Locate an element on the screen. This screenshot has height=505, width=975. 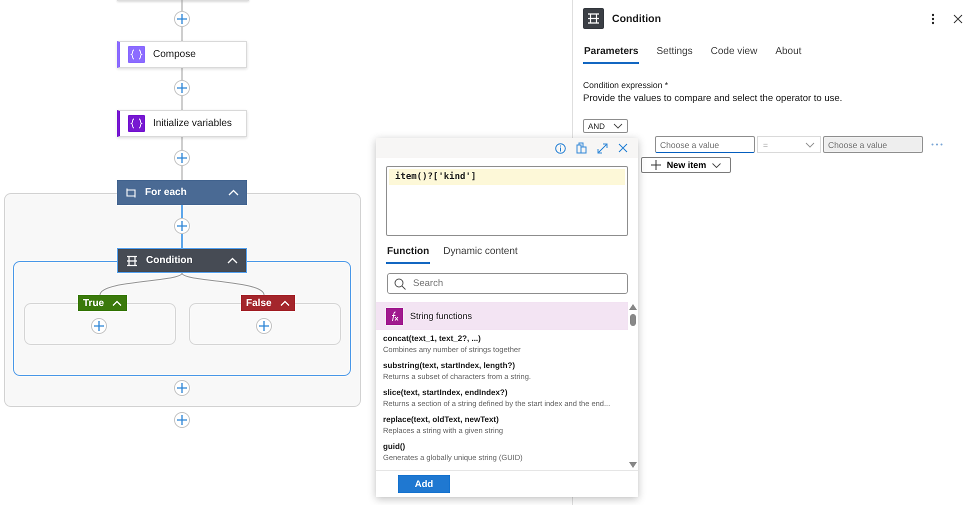
field-label: Condition expression * is located at coordinates (626, 85).